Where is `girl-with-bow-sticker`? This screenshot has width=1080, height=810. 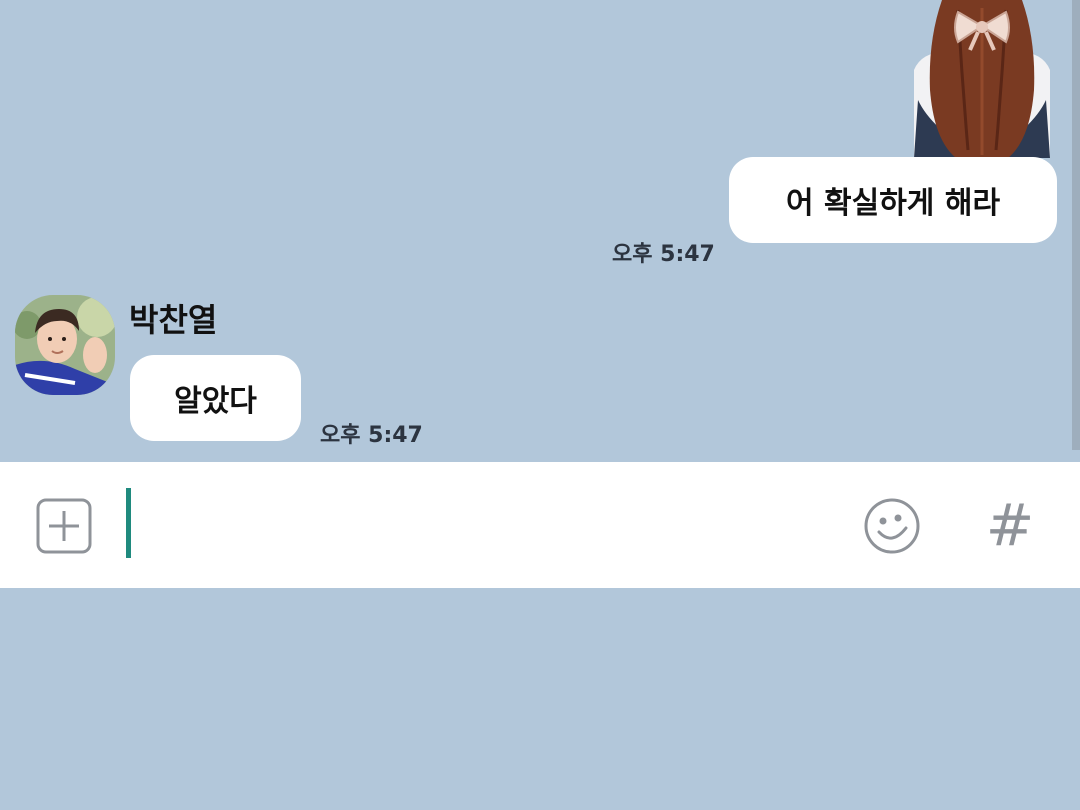
girl-with-bow-sticker is located at coordinates (982, 79).